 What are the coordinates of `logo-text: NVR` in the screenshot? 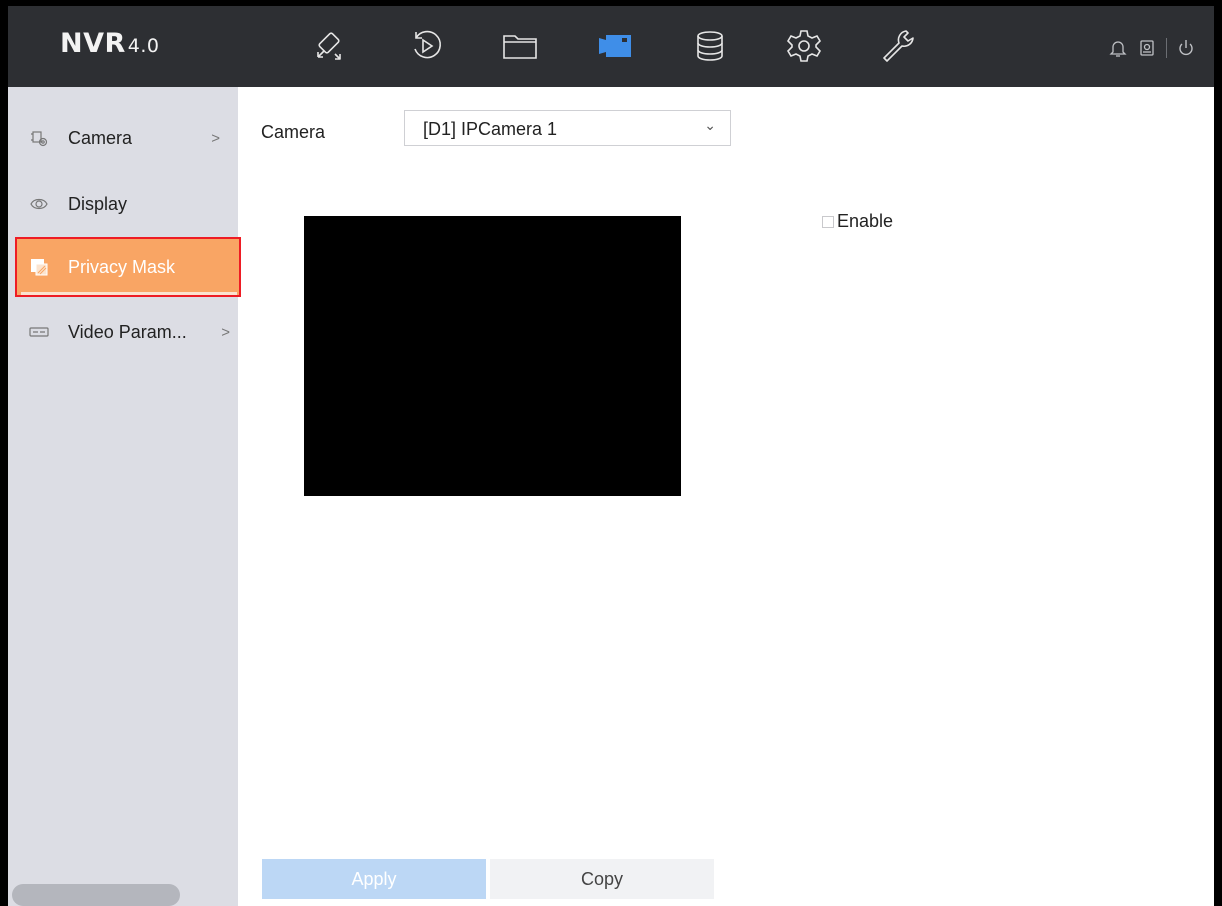 It's located at (93, 43).